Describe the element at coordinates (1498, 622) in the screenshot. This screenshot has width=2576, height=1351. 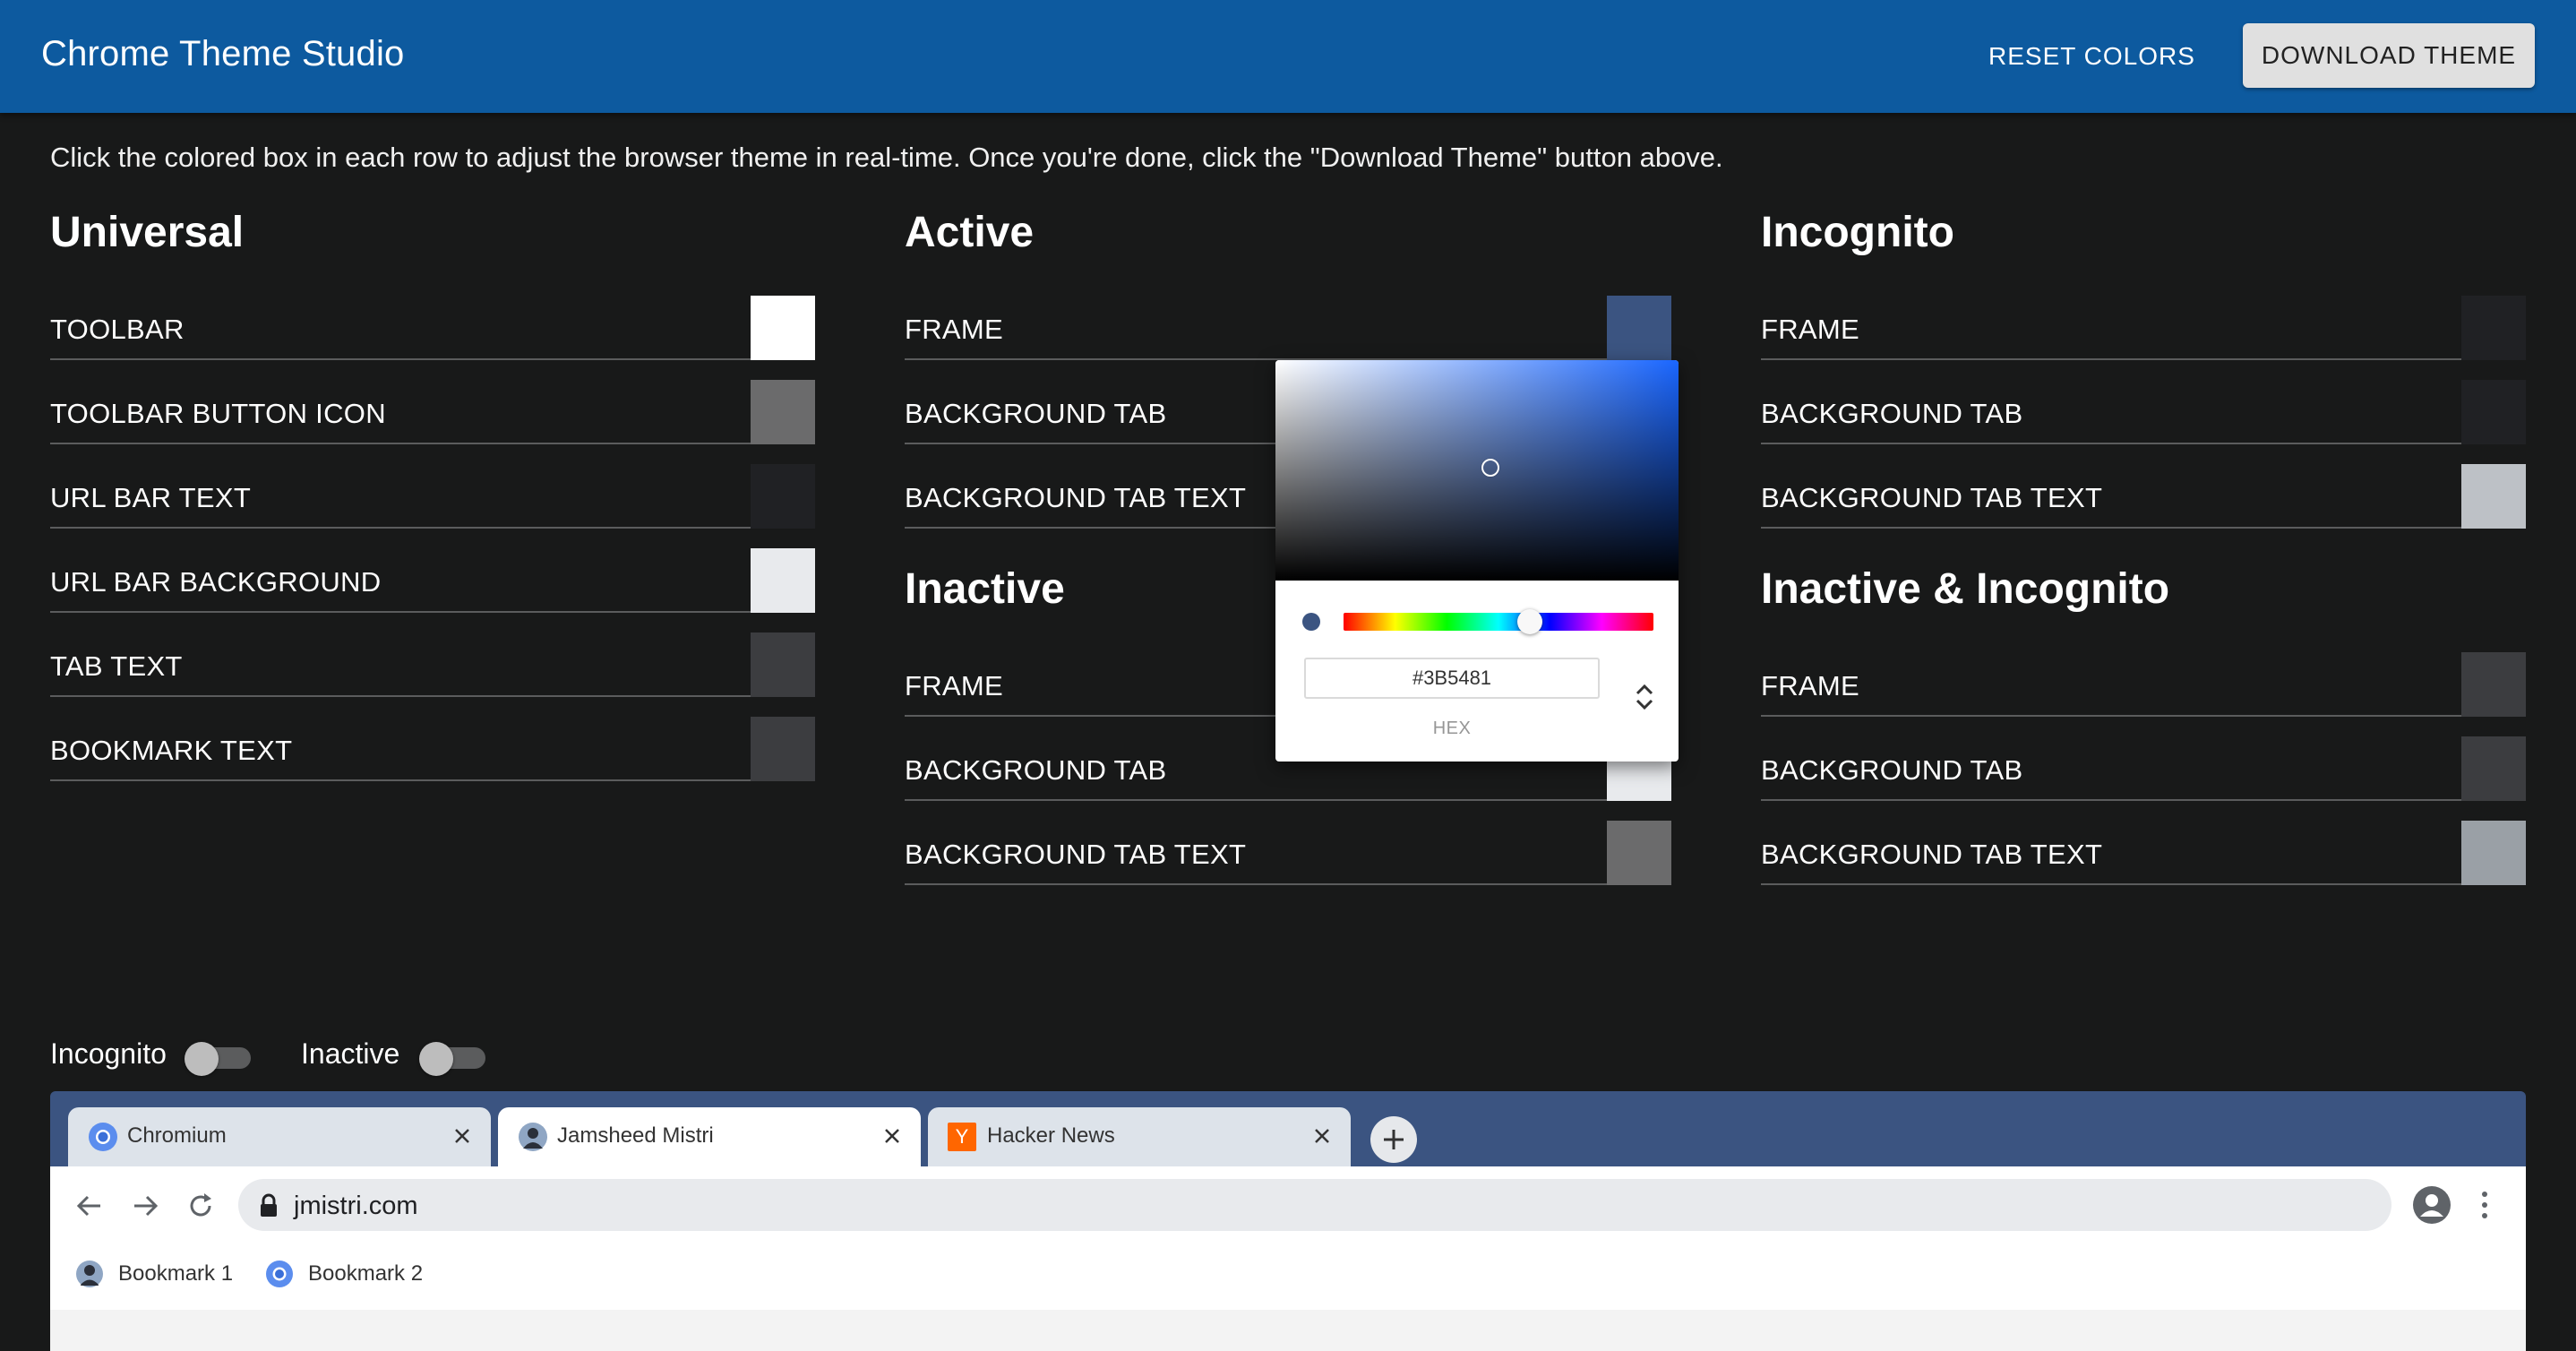
I see `hue-slider` at that location.